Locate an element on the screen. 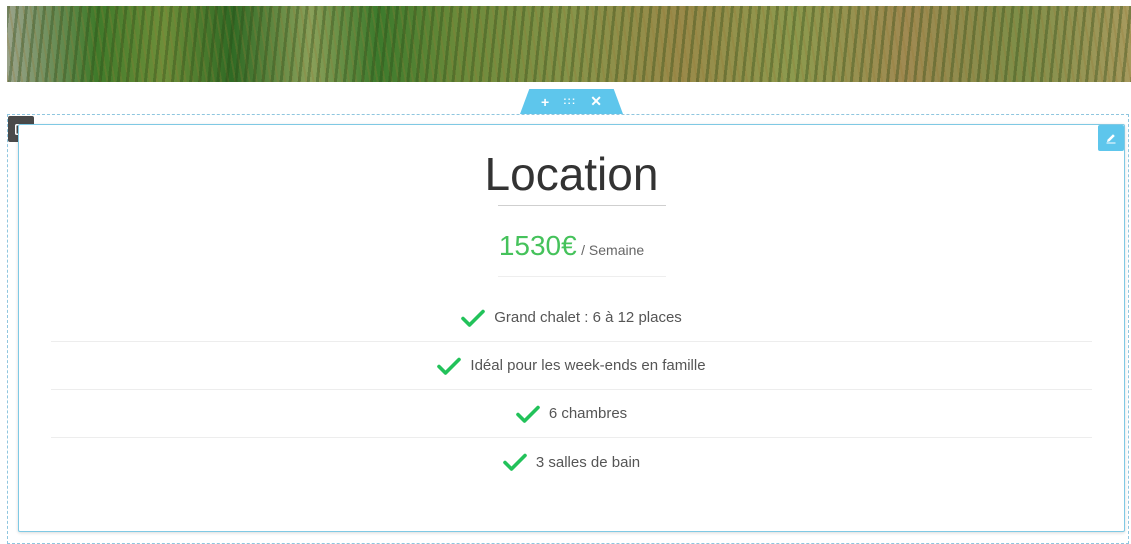 This screenshot has width=1131, height=544. feature-item: Idéal pour les week-ends en famille is located at coordinates (571, 366).